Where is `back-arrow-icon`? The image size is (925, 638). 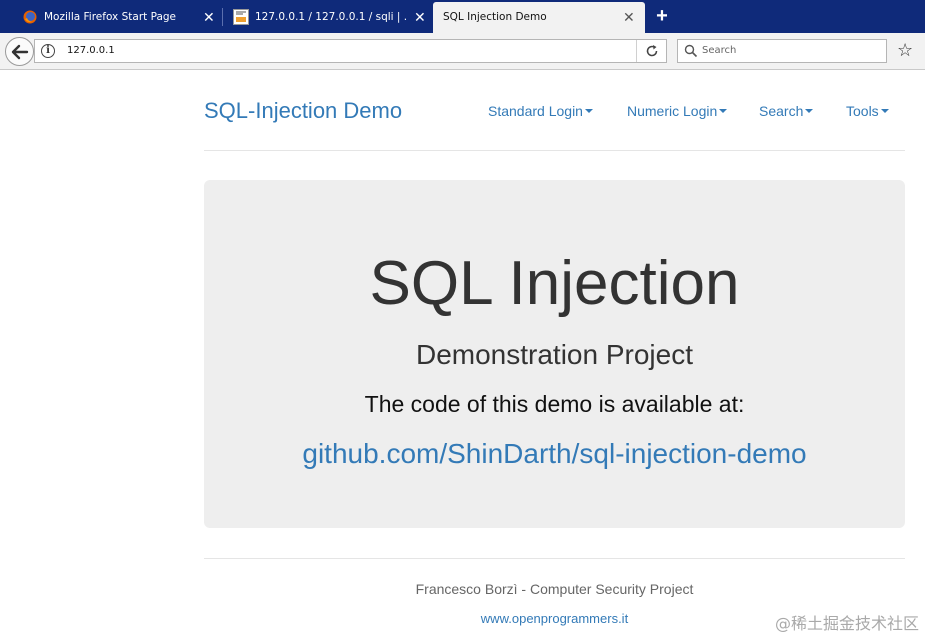
back-arrow-icon is located at coordinates (19, 51).